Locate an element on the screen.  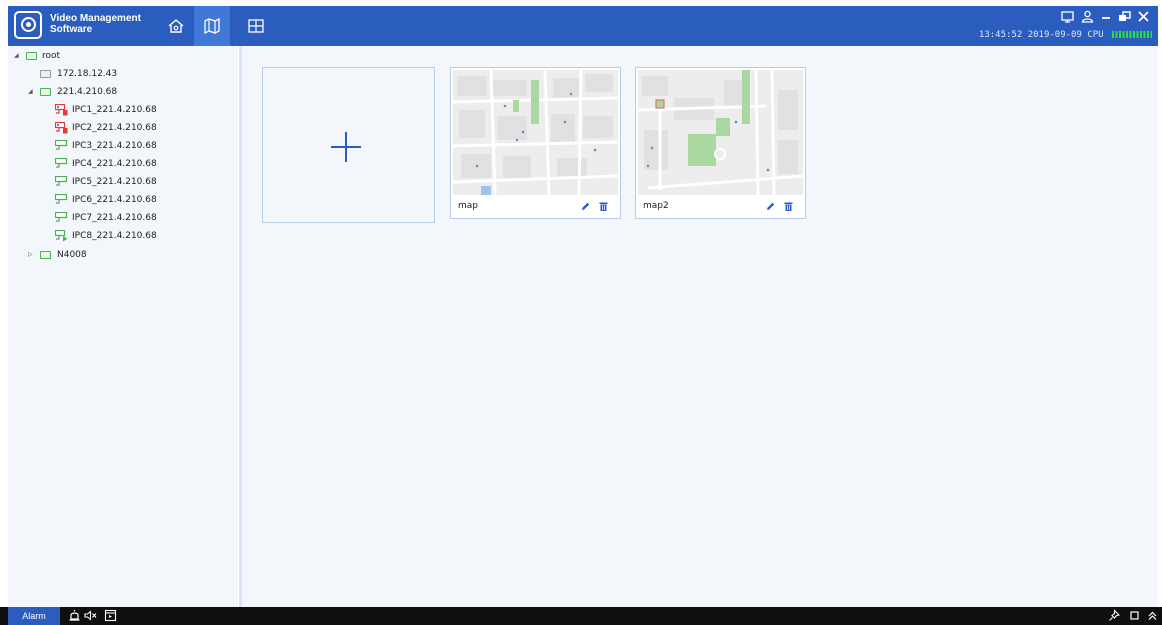
tree-label: IPC2_221.4.210.68 is located at coordinates (114, 128).